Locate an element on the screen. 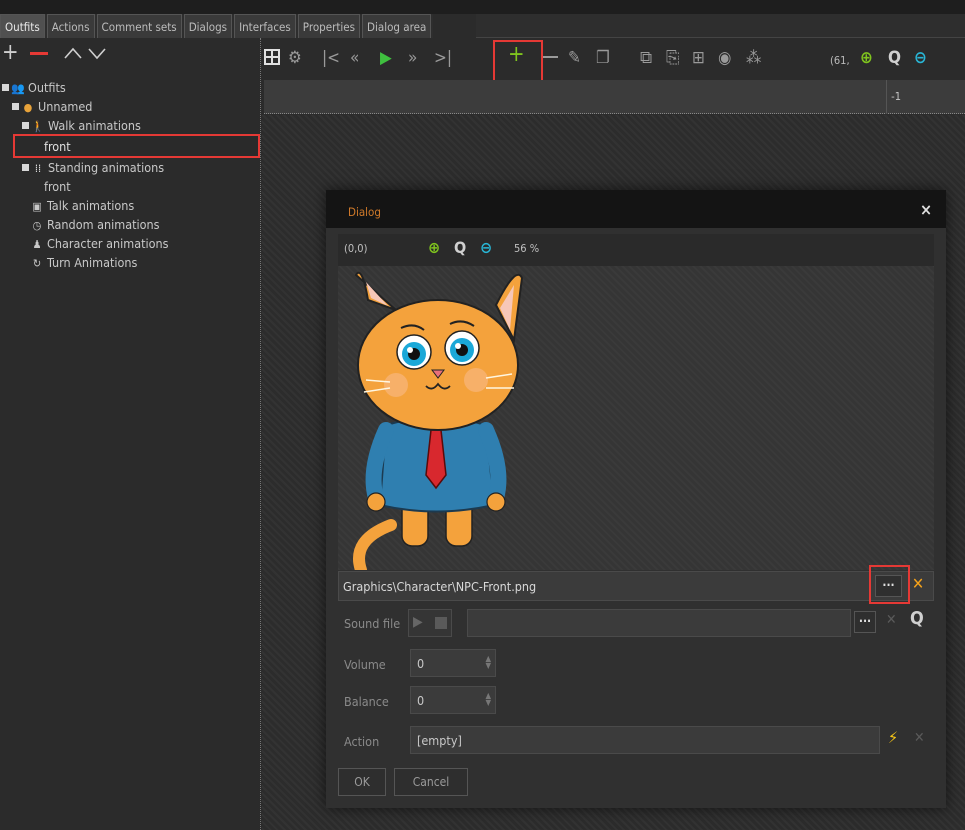 Image resolution: width=965 pixels, height=830 pixels. dialog-title-bar: Dialog × is located at coordinates (636, 209).